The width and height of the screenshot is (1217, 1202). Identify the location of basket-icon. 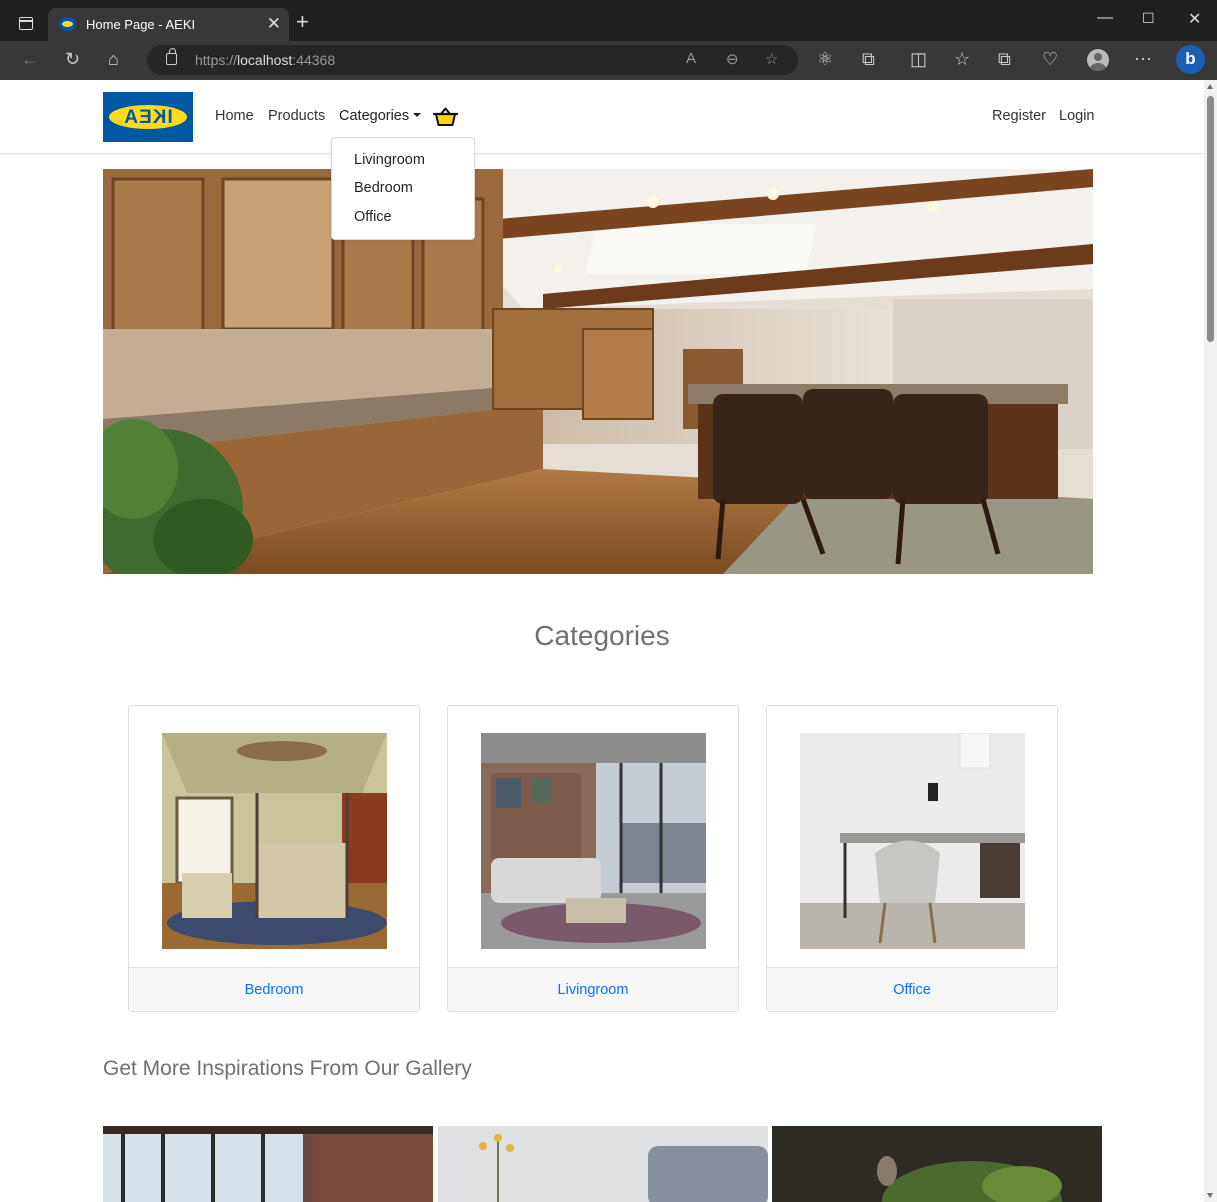
(445, 117).